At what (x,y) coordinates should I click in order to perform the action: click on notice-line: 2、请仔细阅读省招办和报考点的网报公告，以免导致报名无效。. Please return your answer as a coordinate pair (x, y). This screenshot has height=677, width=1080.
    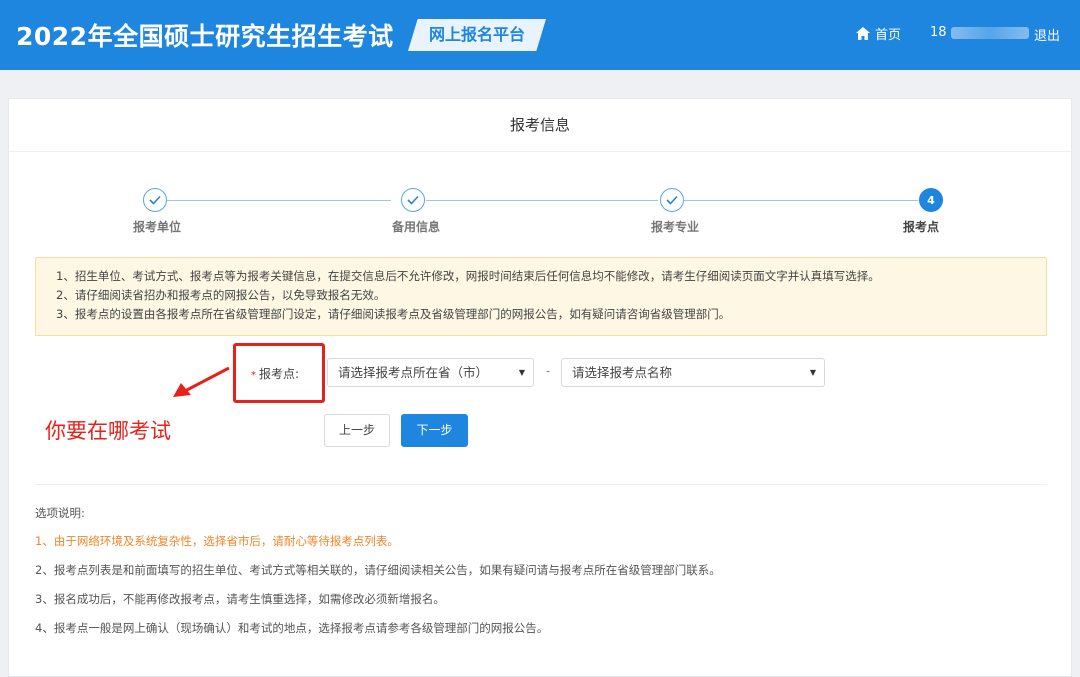
    Looking at the image, I should click on (221, 295).